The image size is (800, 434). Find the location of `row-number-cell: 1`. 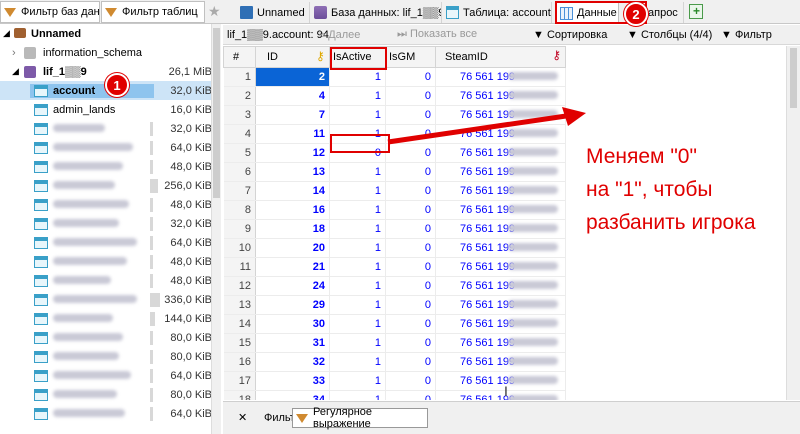

row-number-cell: 1 is located at coordinates (239, 77).